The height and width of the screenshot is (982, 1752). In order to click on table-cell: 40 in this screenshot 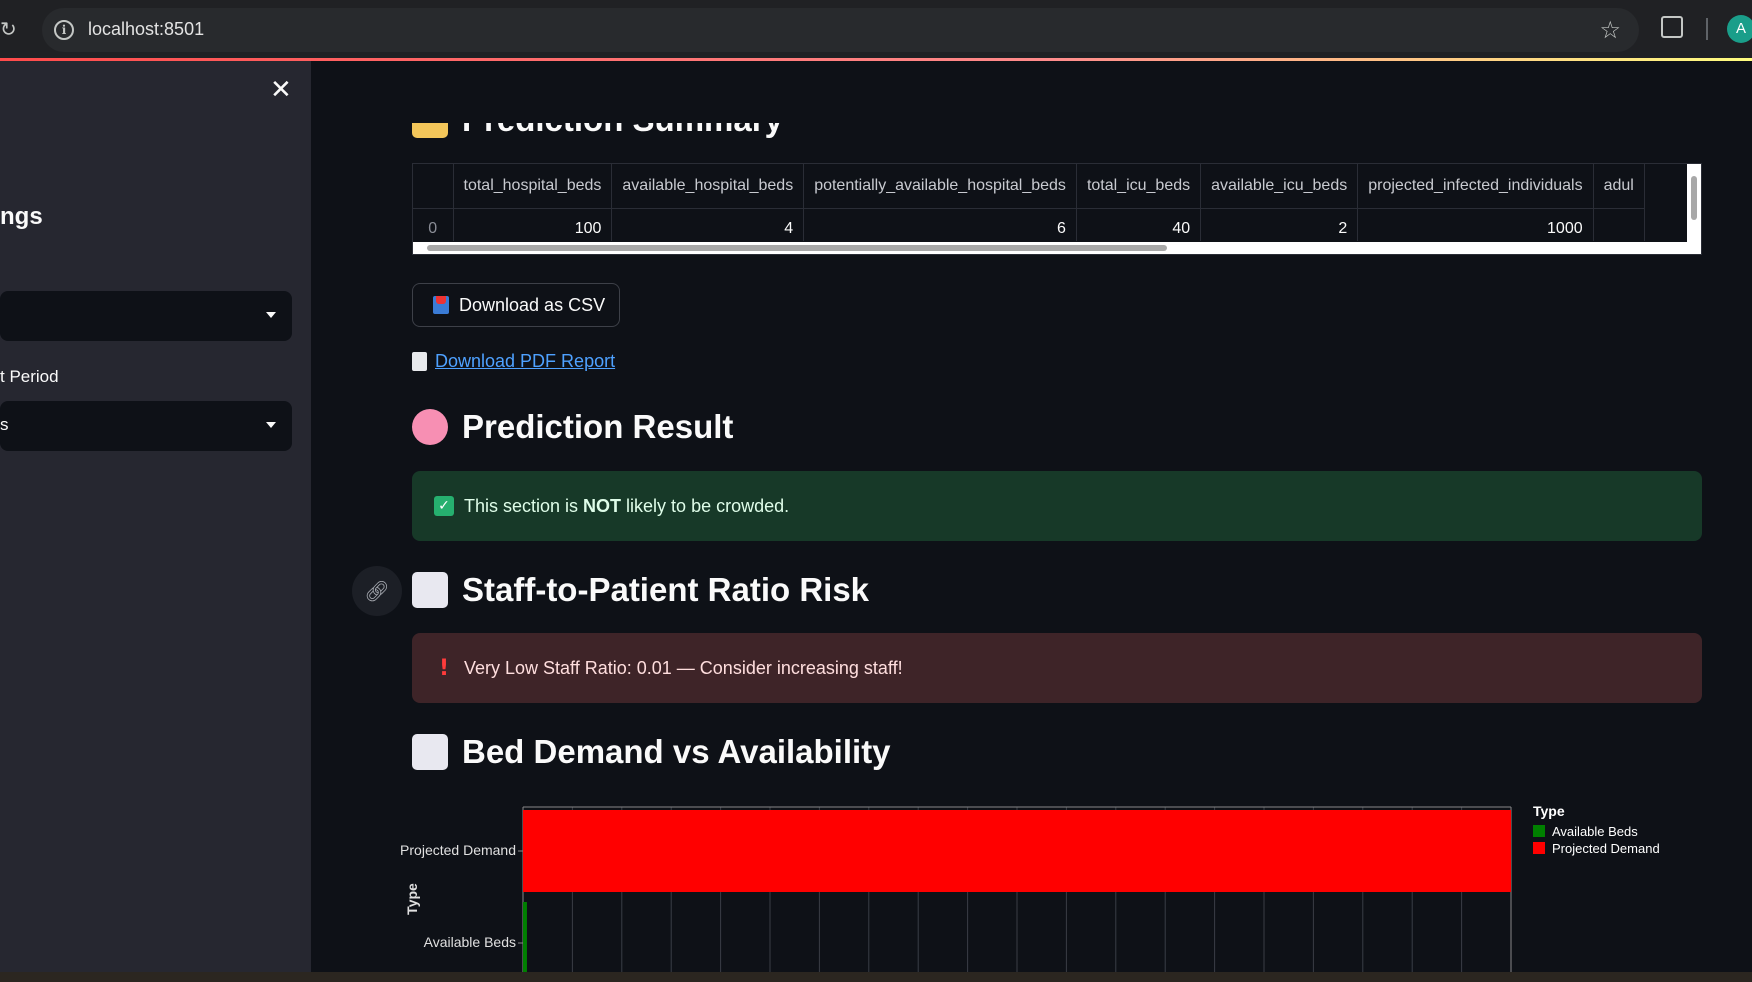, I will do `click(1139, 224)`.